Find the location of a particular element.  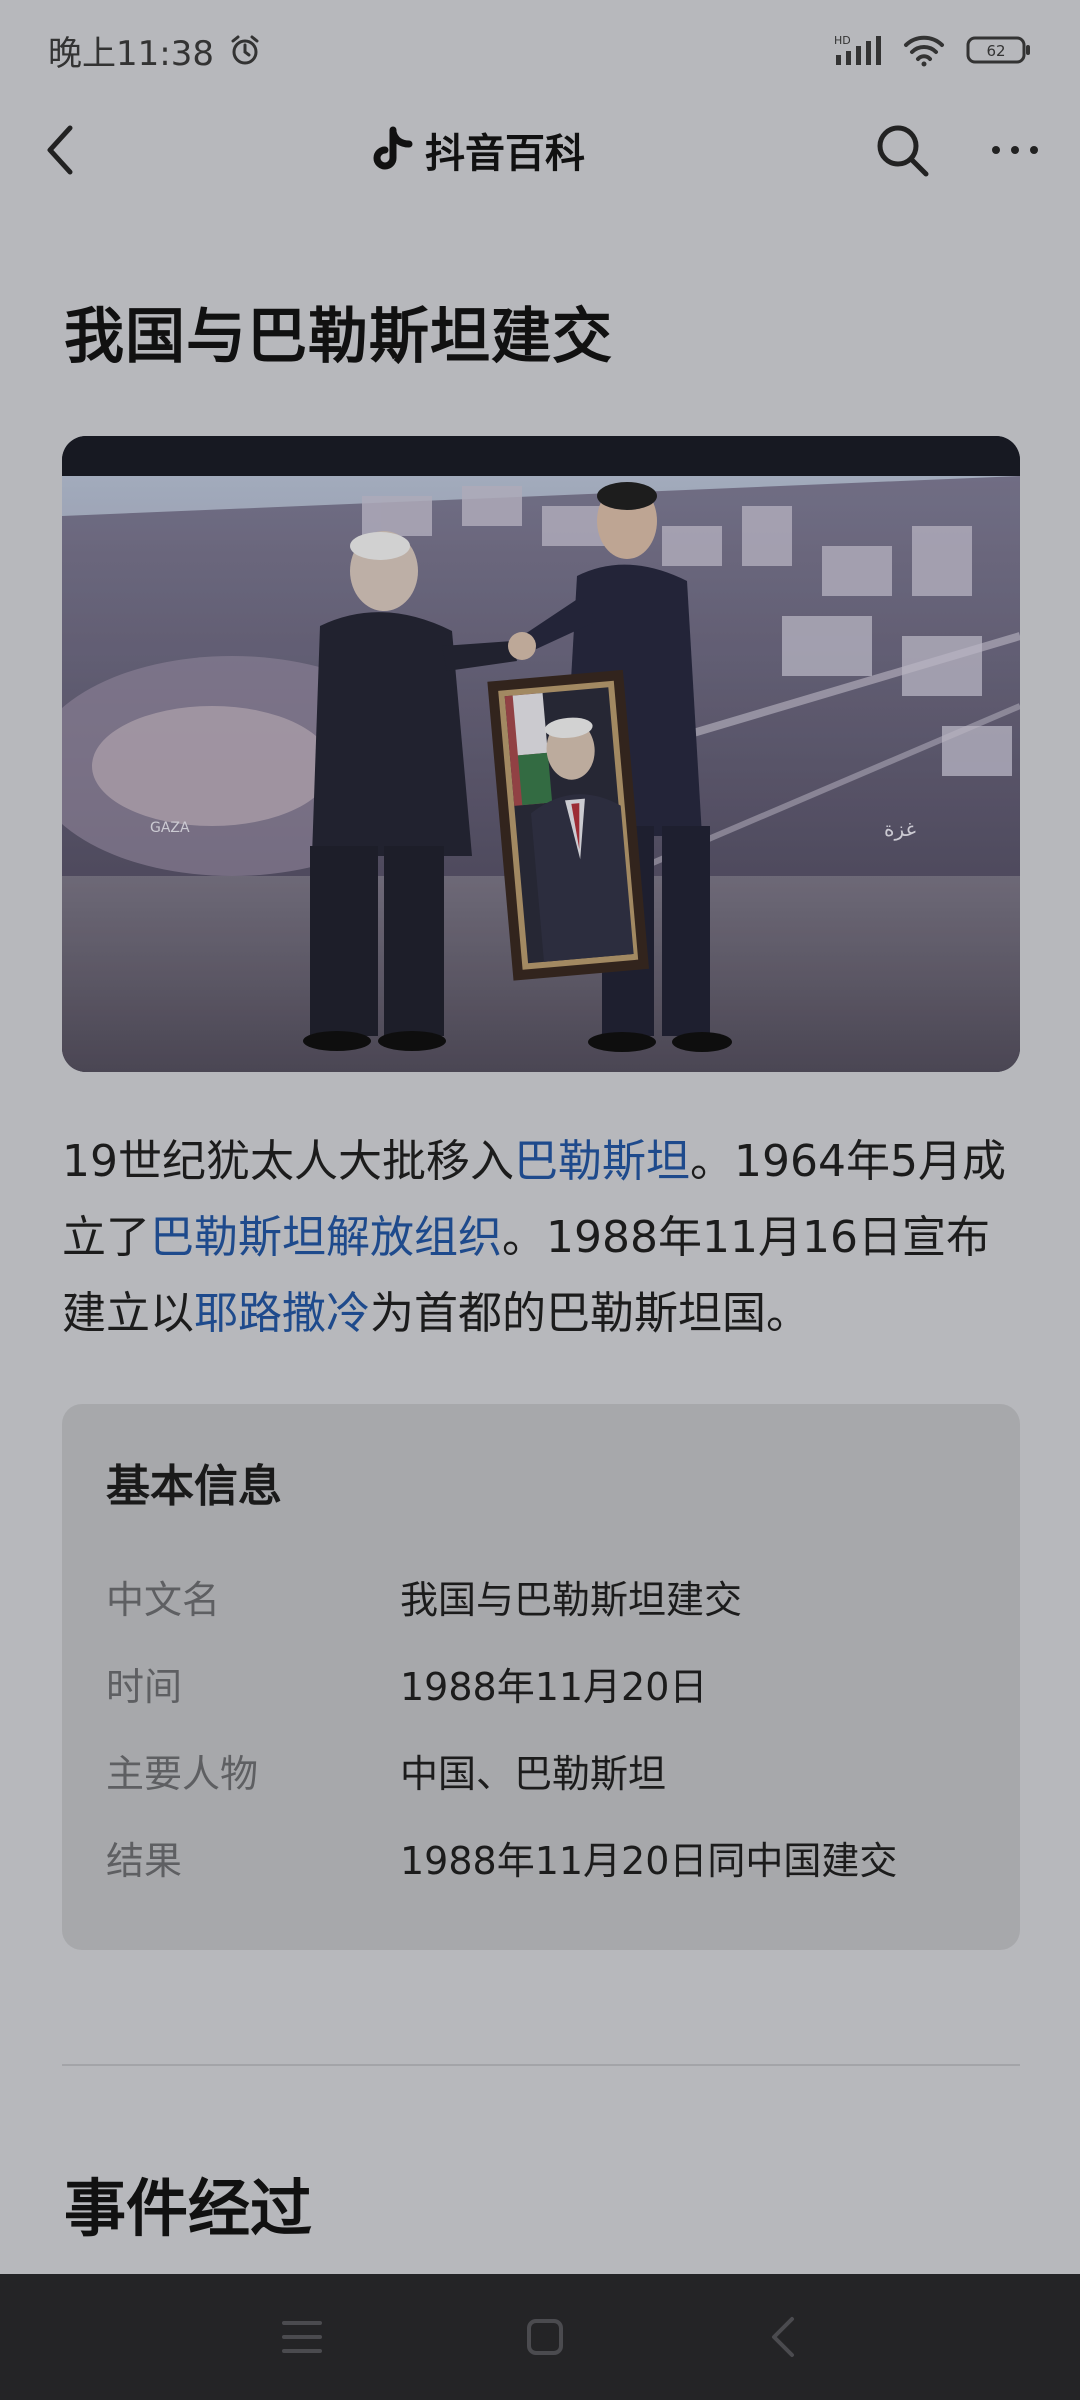

status-time: 晚上11:38 is located at coordinates (131, 53).